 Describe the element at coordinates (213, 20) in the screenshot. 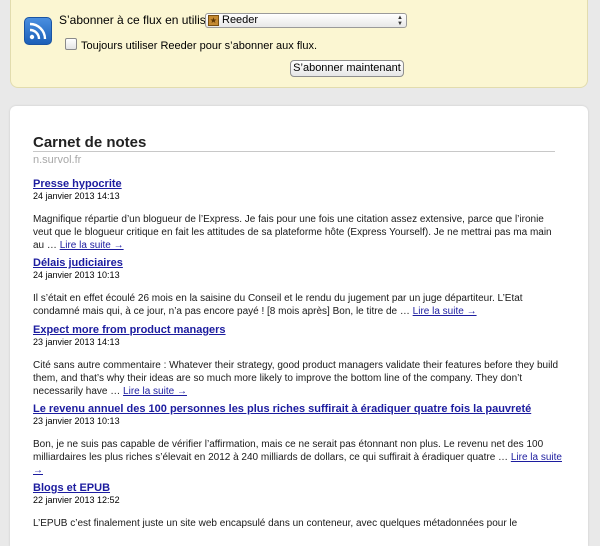

I see `reeder-star-icon: ★` at that location.